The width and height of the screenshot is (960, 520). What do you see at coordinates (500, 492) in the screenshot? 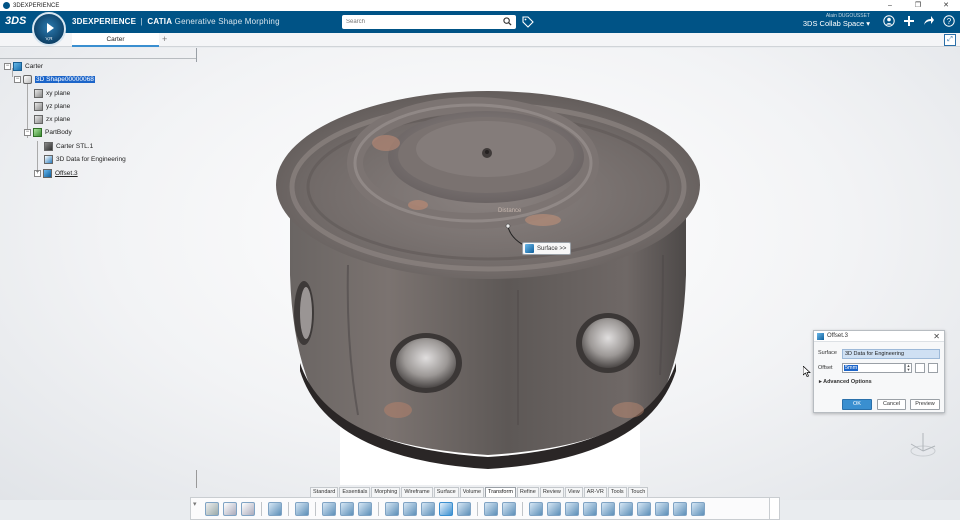
I see `action-tab-transform: Transform` at bounding box center [500, 492].